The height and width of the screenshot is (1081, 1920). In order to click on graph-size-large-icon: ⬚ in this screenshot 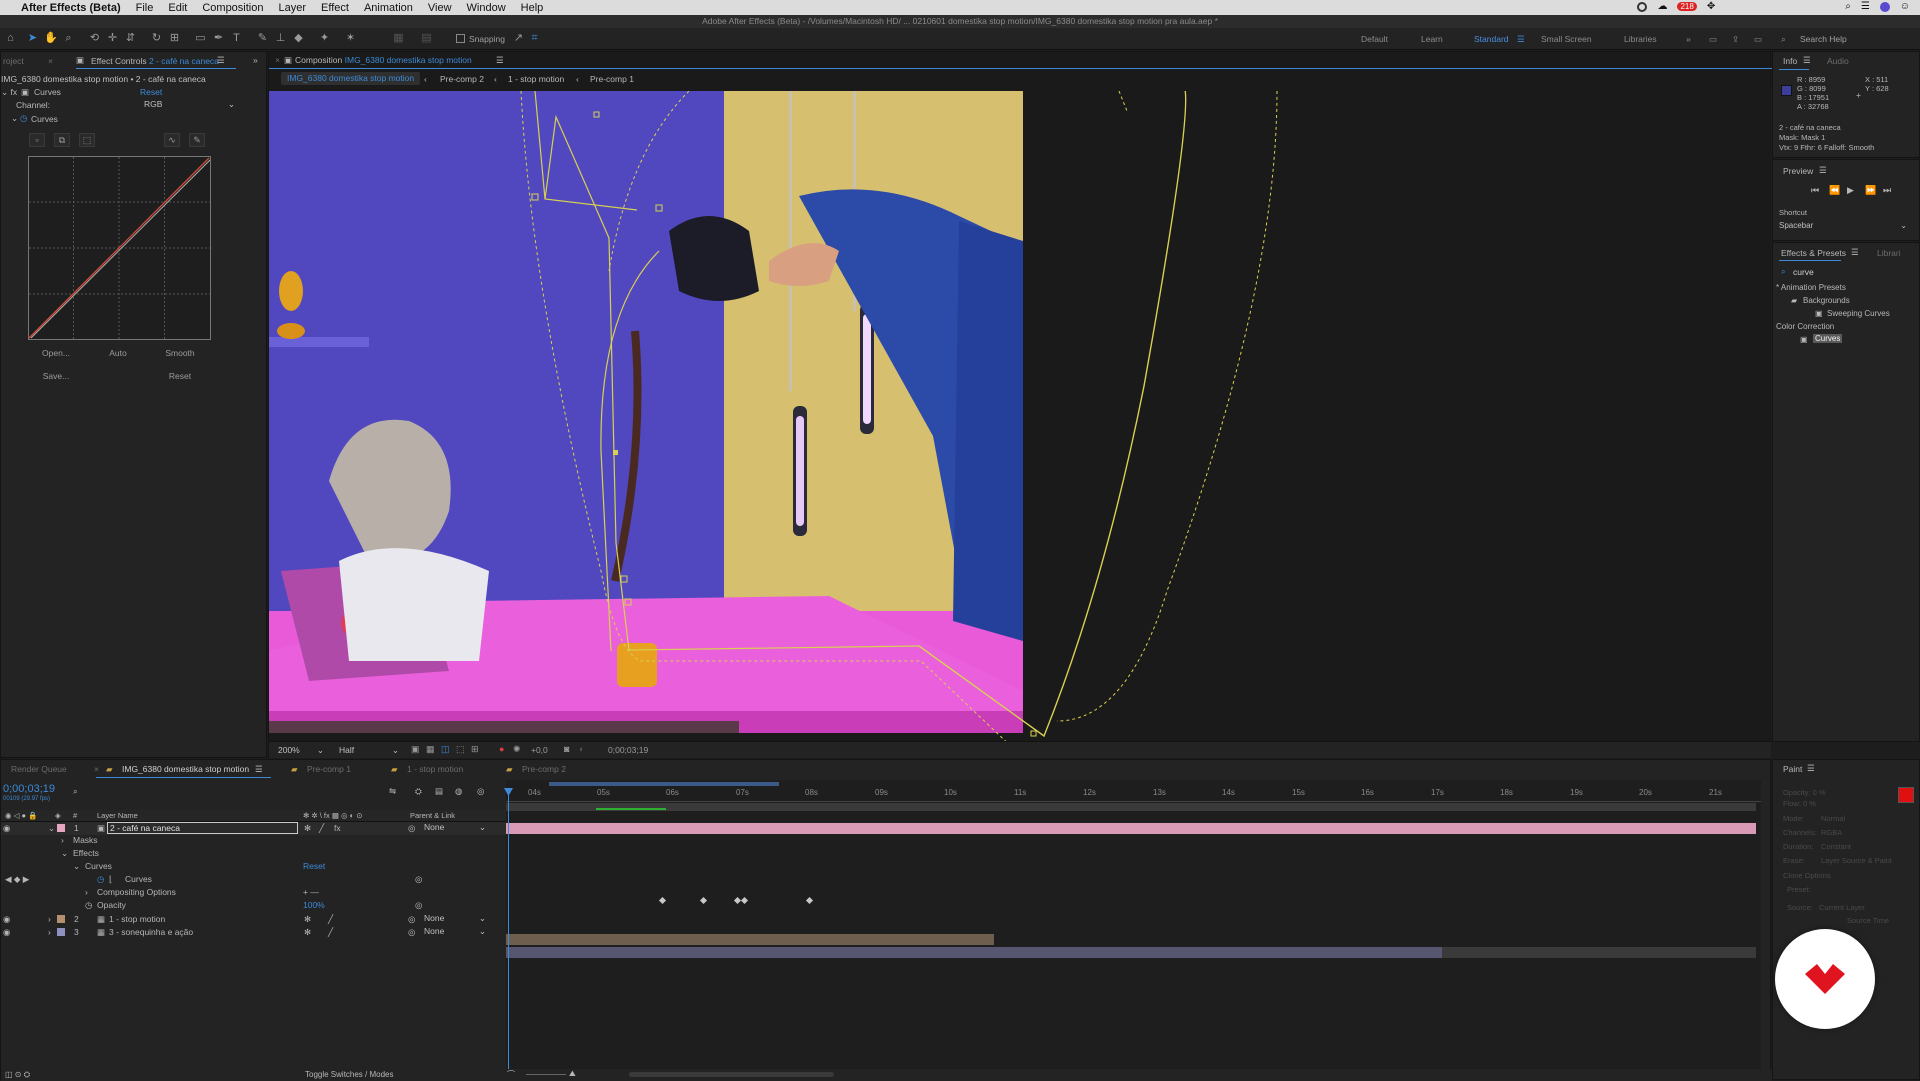, I will do `click(87, 140)`.